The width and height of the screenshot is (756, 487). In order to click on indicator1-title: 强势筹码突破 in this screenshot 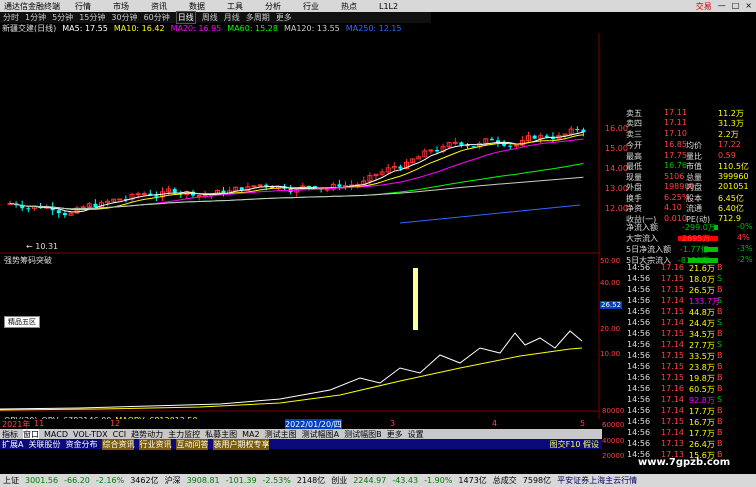, I will do `click(28, 260)`.